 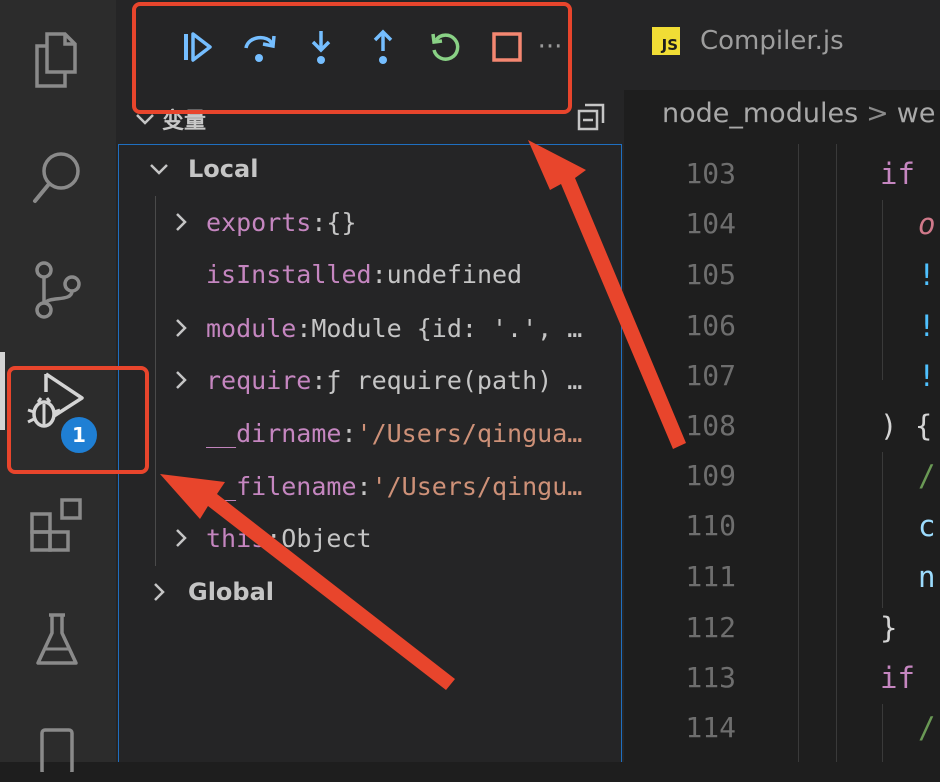 What do you see at coordinates (307, 582) in the screenshot?
I see `arrow-to-run-debug` at bounding box center [307, 582].